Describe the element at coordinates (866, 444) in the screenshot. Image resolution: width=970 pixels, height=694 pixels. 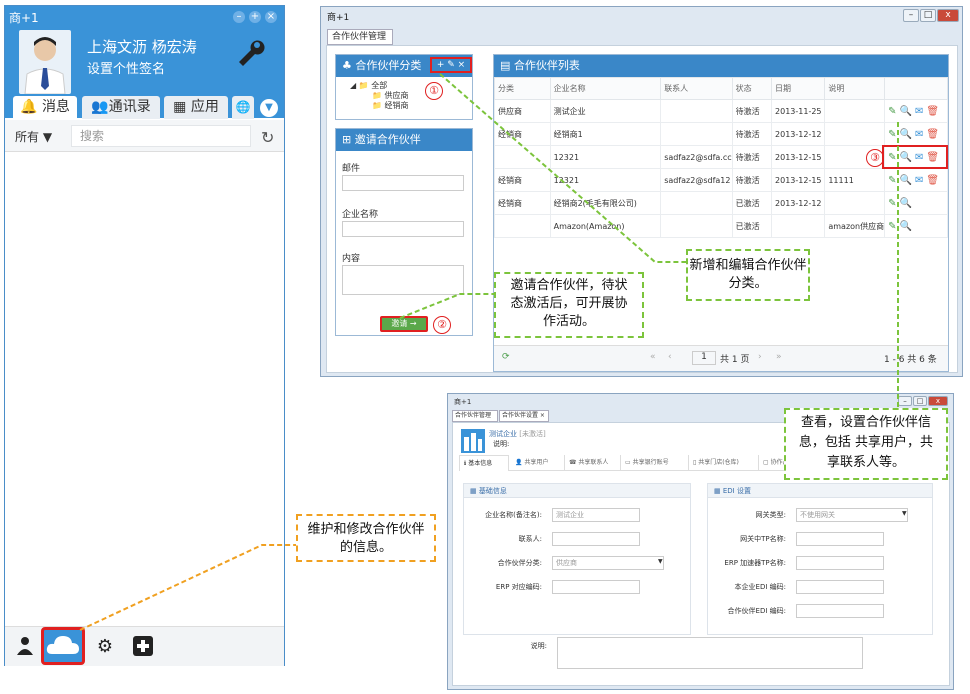
I see `callout-settings: 查看，设置合作伙伴信息，包括 共享用户，共享联系人等。` at that location.